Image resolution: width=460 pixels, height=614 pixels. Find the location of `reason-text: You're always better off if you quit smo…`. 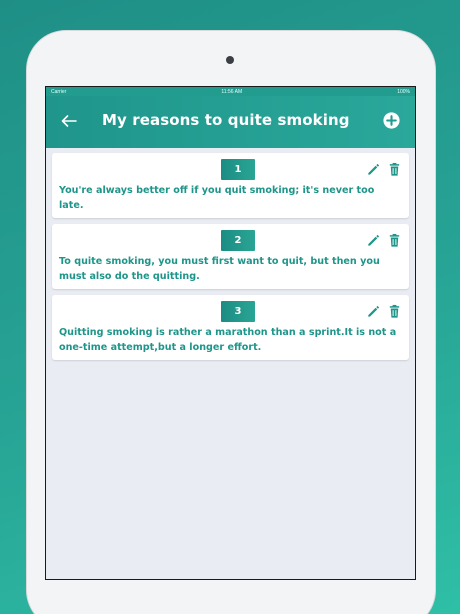

reason-text: You're always better off if you quit smo… is located at coordinates (217, 198).